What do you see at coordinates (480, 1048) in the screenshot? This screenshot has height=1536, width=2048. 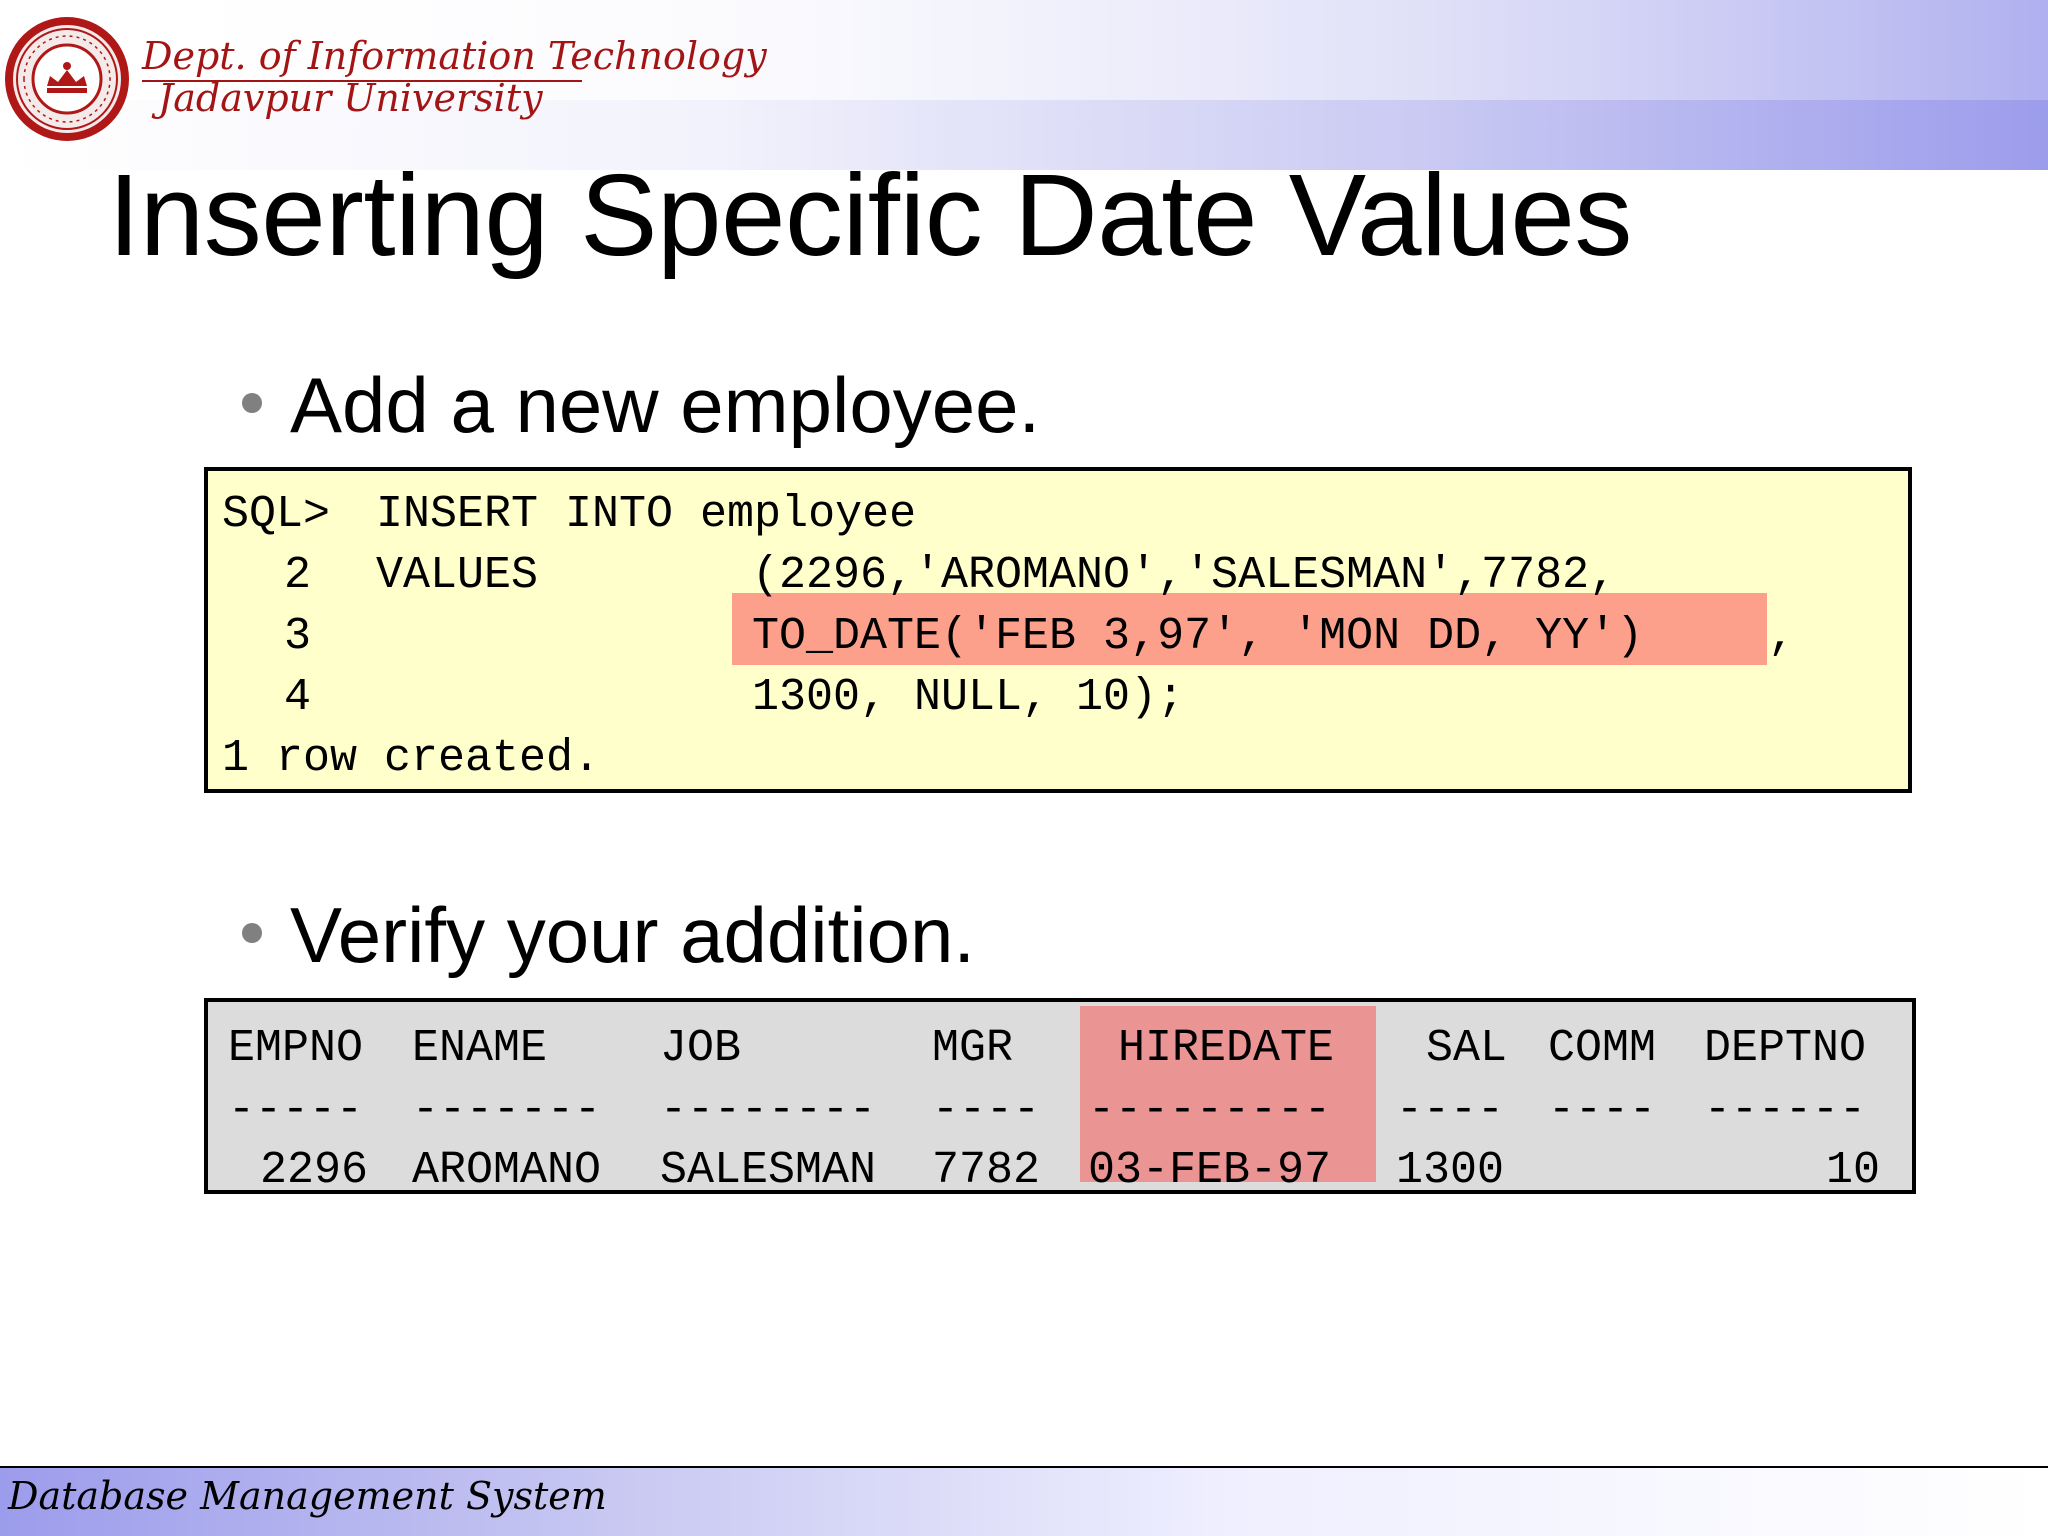 I see `column-header-ename: ENAME` at bounding box center [480, 1048].